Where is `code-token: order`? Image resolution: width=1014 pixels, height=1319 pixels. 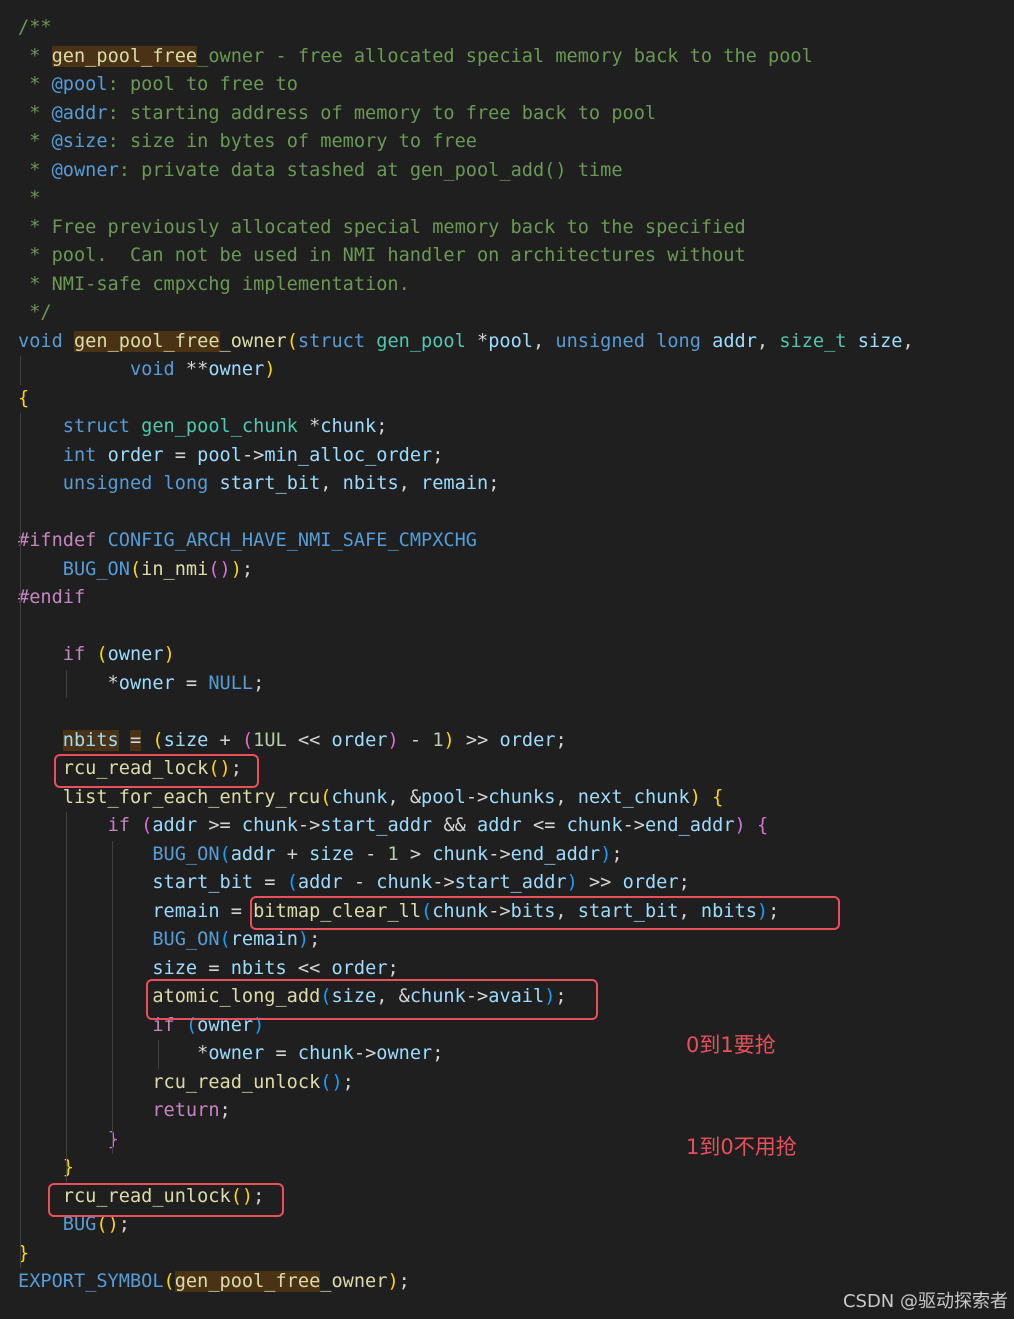
code-token: order is located at coordinates (359, 740).